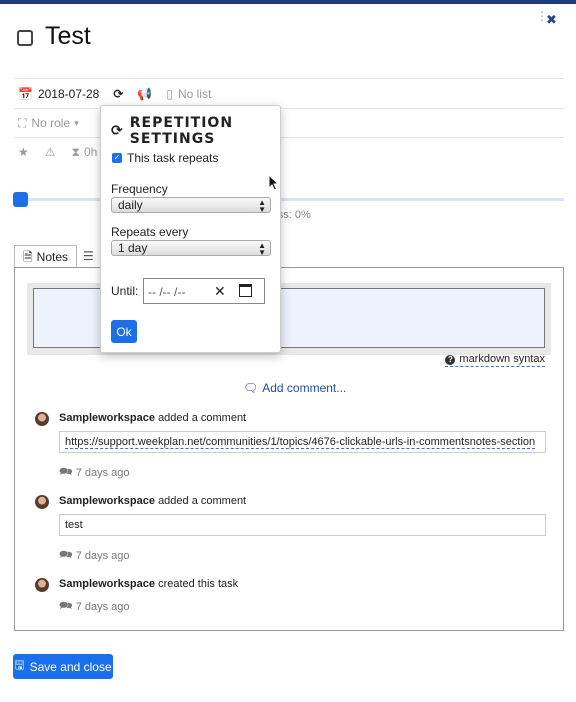  I want to click on document-icon: 🗎, so click(28, 256).